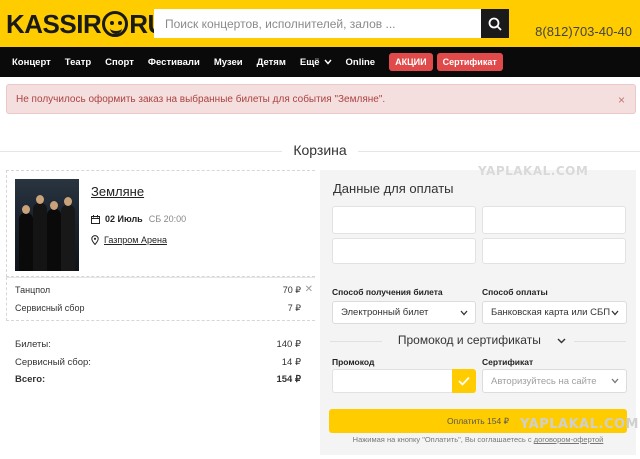  I want to click on total-row: Сервисный сбор: 14 ₽, so click(158, 362).